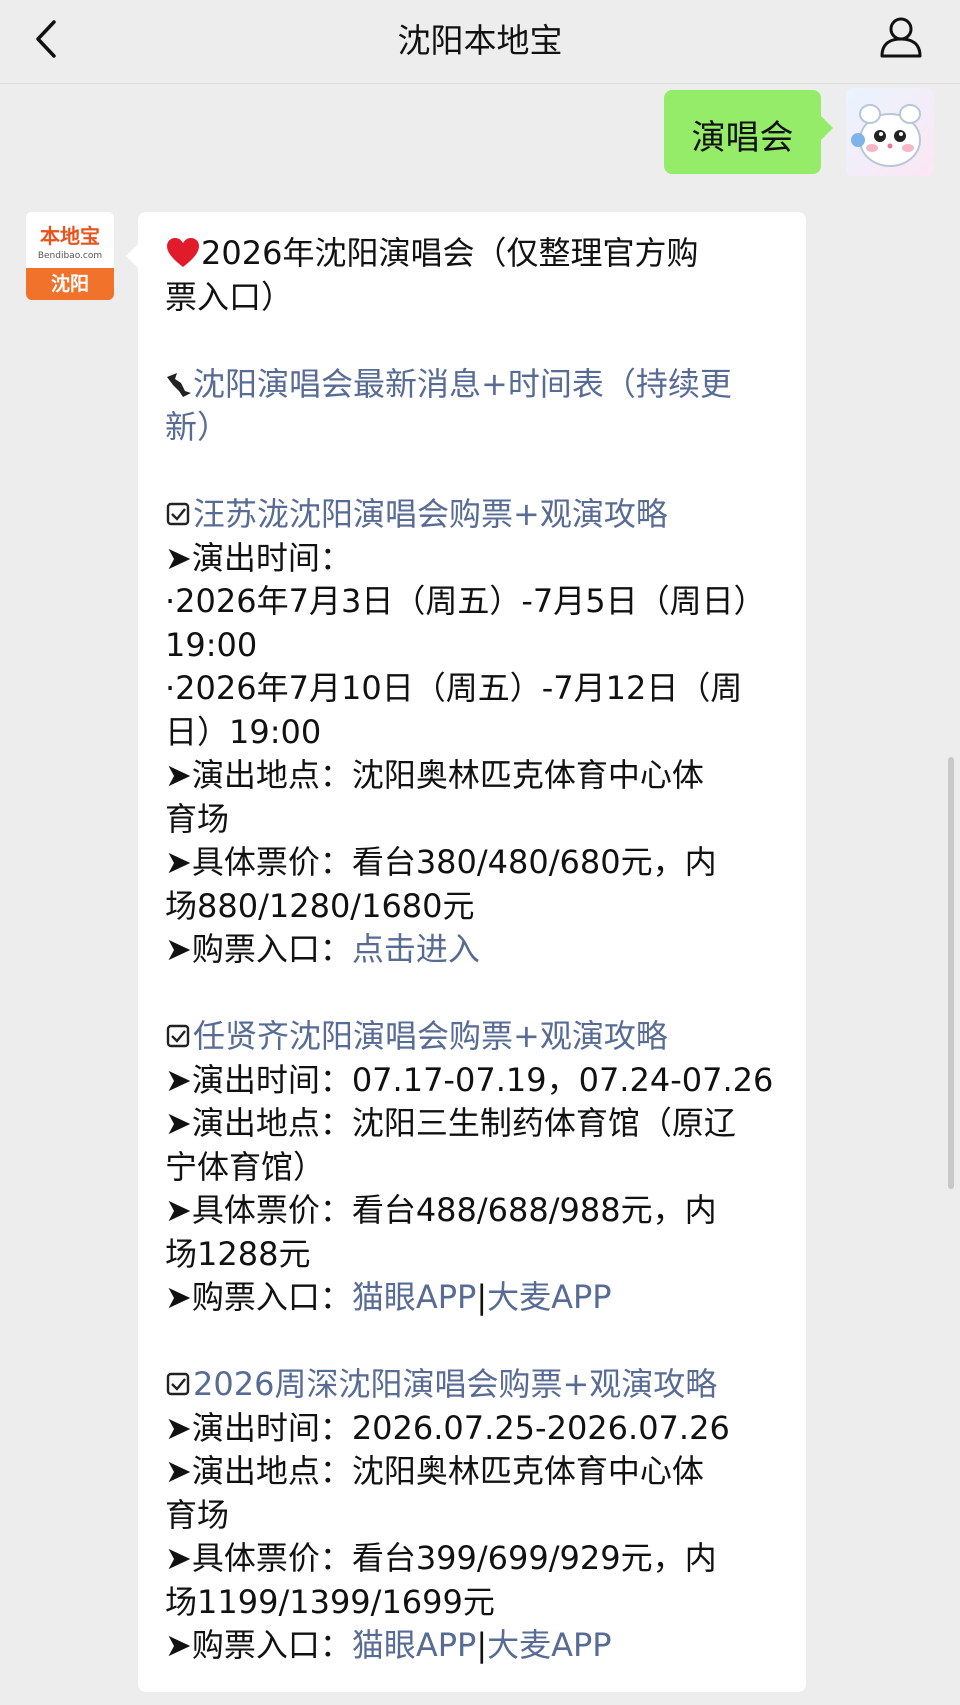 The width and height of the screenshot is (960, 1705). What do you see at coordinates (441, 1558) in the screenshot?
I see `concert-3-price-1: ➤具体票价：看台399/699/929元，内` at bounding box center [441, 1558].